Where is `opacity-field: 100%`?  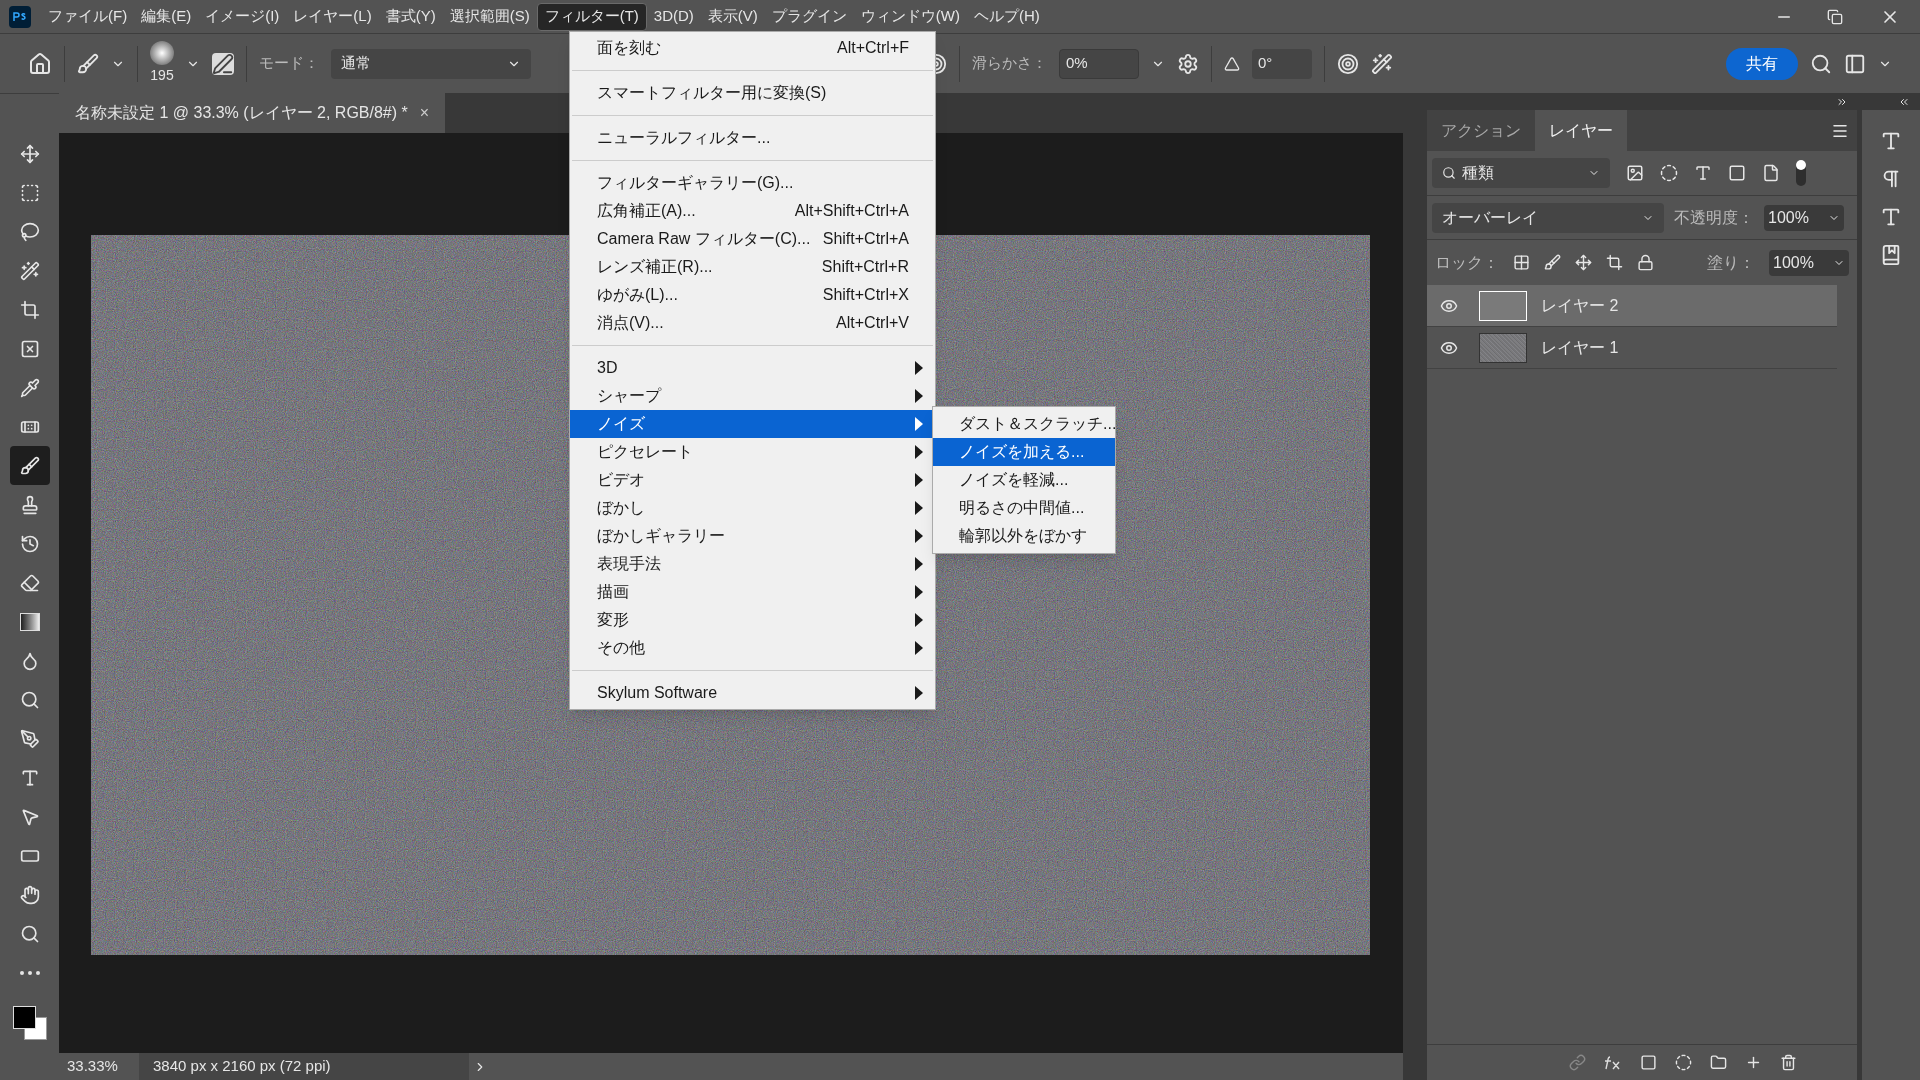
opacity-field: 100% is located at coordinates (1804, 217).